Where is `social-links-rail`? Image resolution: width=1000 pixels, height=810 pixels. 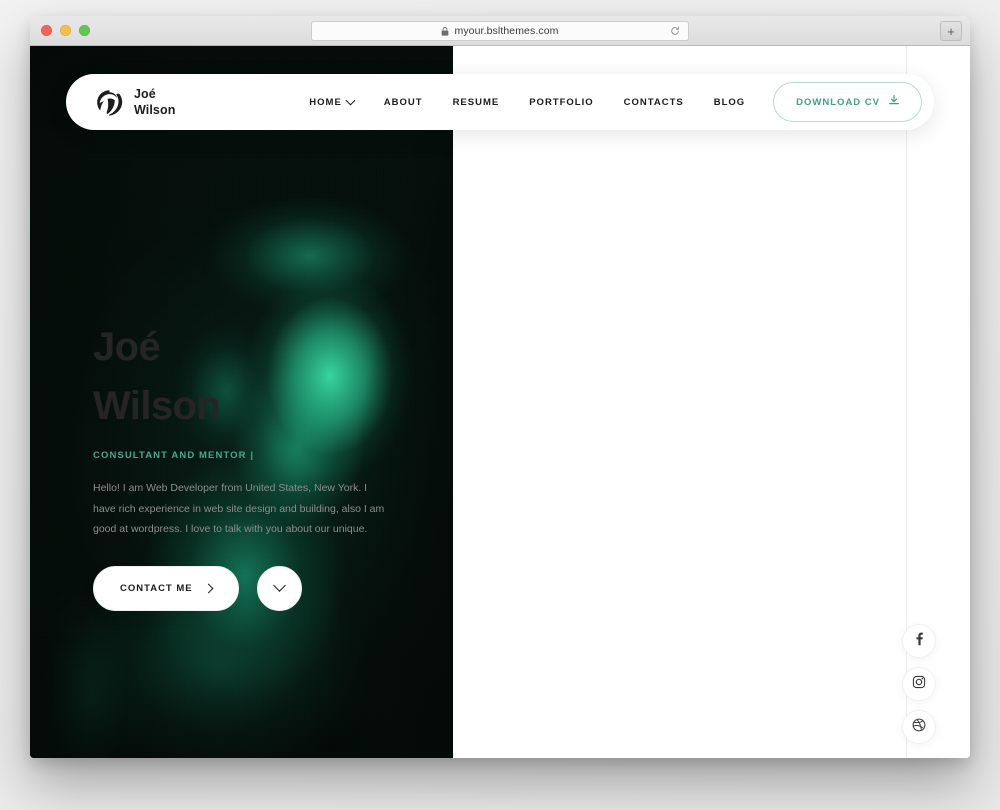 social-links-rail is located at coordinates (919, 684).